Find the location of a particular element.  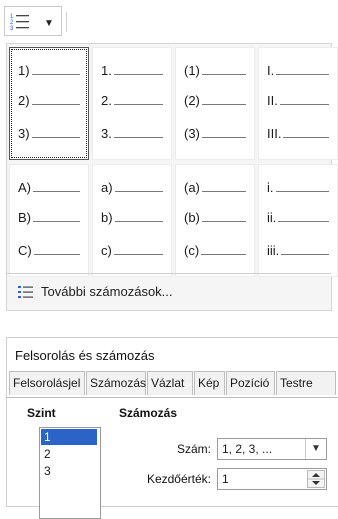

preset-line: iii. is located at coordinates (298, 250).